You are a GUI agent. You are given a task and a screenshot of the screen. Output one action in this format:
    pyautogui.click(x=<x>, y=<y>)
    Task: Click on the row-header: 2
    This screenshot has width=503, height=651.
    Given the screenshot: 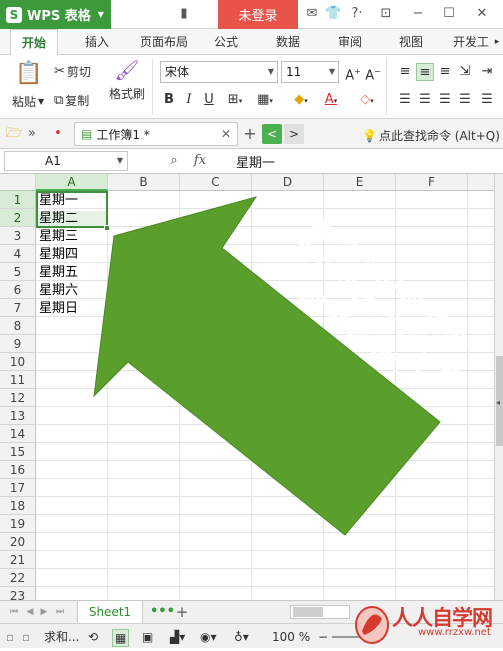 What is the action you would take?
    pyautogui.click(x=18, y=218)
    